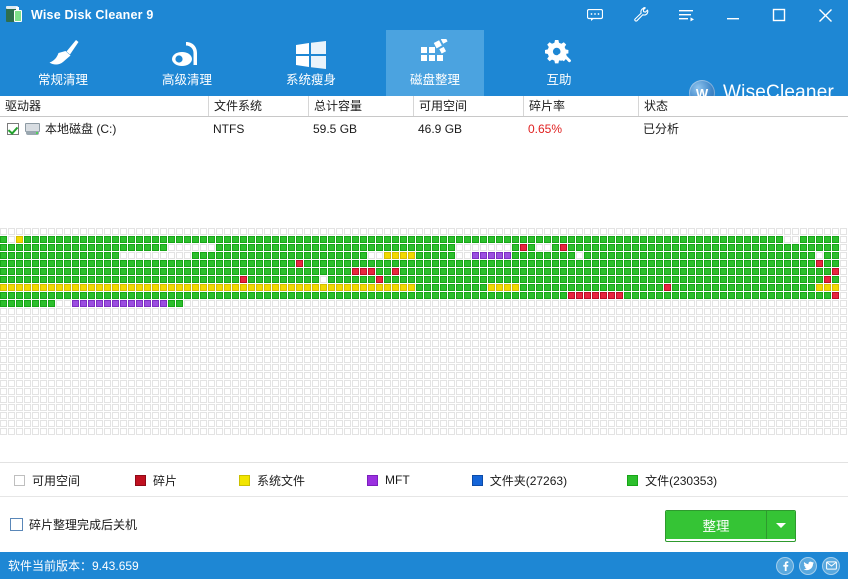 Image resolution: width=848 pixels, height=579 pixels. I want to click on table-header-filesystem: 文件系统, so click(258, 106).